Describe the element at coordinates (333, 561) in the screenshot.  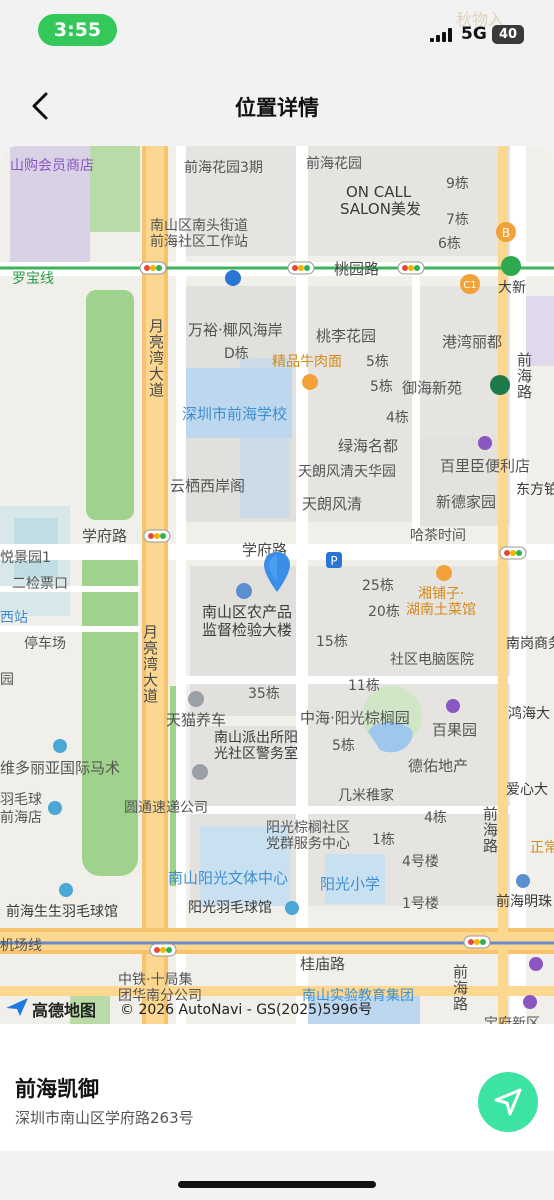
I see `svg-text: P` at that location.